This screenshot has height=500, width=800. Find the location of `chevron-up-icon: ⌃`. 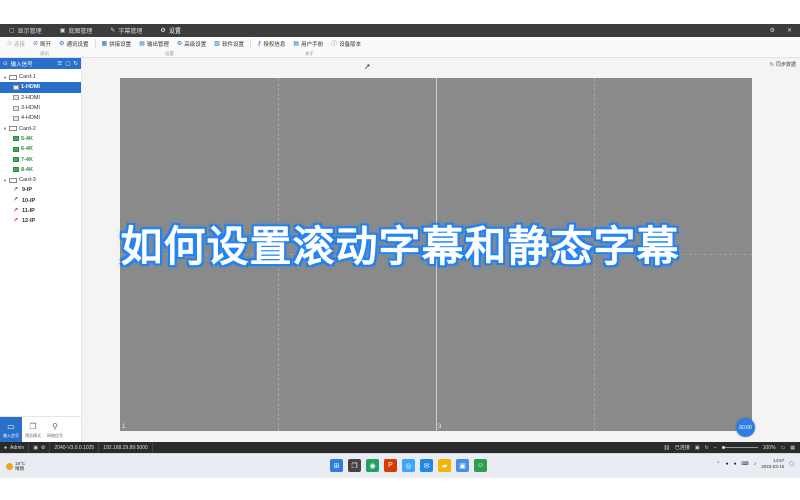

chevron-up-icon: ⌃ is located at coordinates (718, 464).